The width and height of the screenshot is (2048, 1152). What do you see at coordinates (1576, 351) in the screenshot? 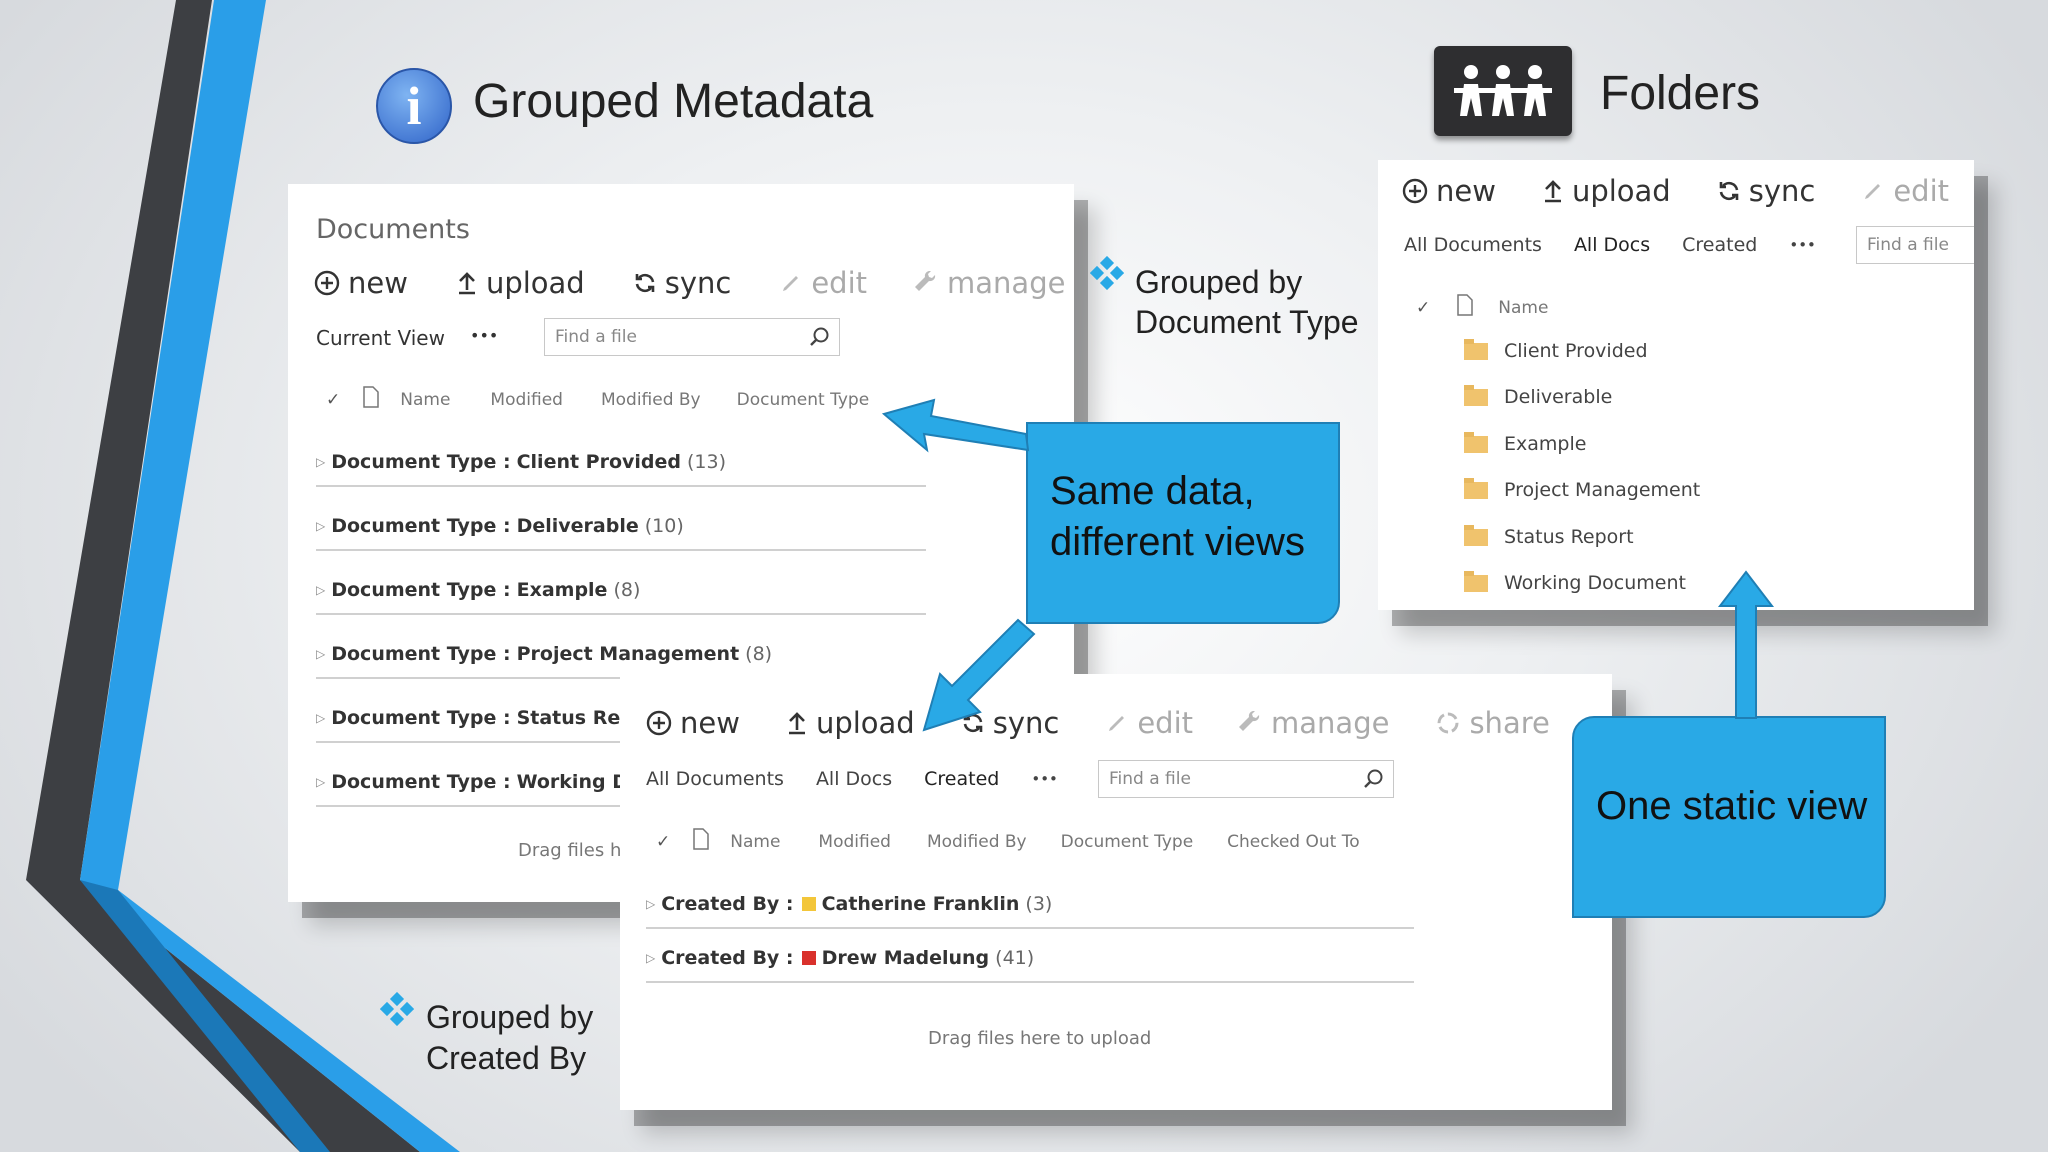
I see `folder-name: Client Provided` at bounding box center [1576, 351].